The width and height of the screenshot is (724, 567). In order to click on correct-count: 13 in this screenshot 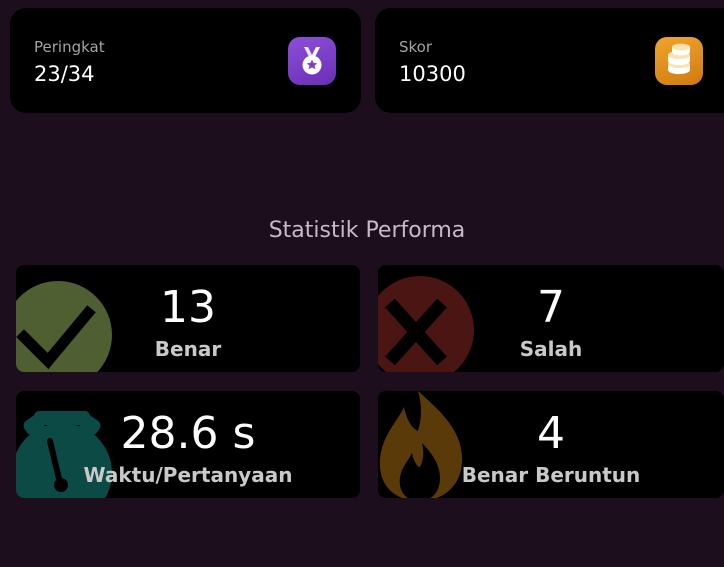, I will do `click(188, 307)`.